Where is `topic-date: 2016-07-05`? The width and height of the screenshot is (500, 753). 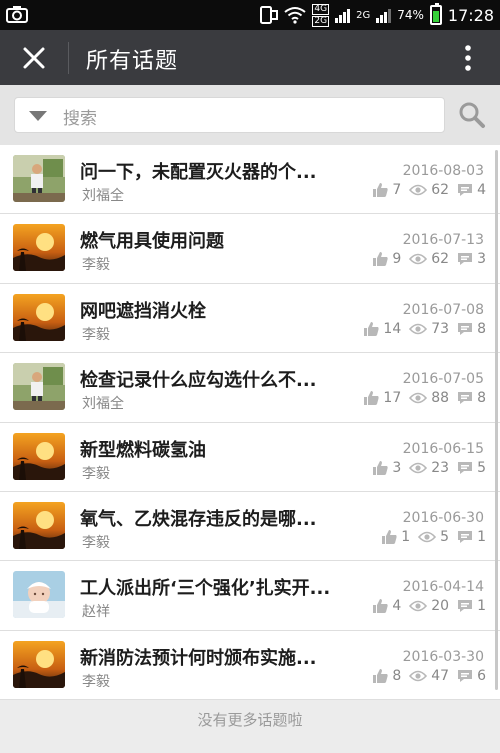 topic-date: 2016-07-05 is located at coordinates (443, 379).